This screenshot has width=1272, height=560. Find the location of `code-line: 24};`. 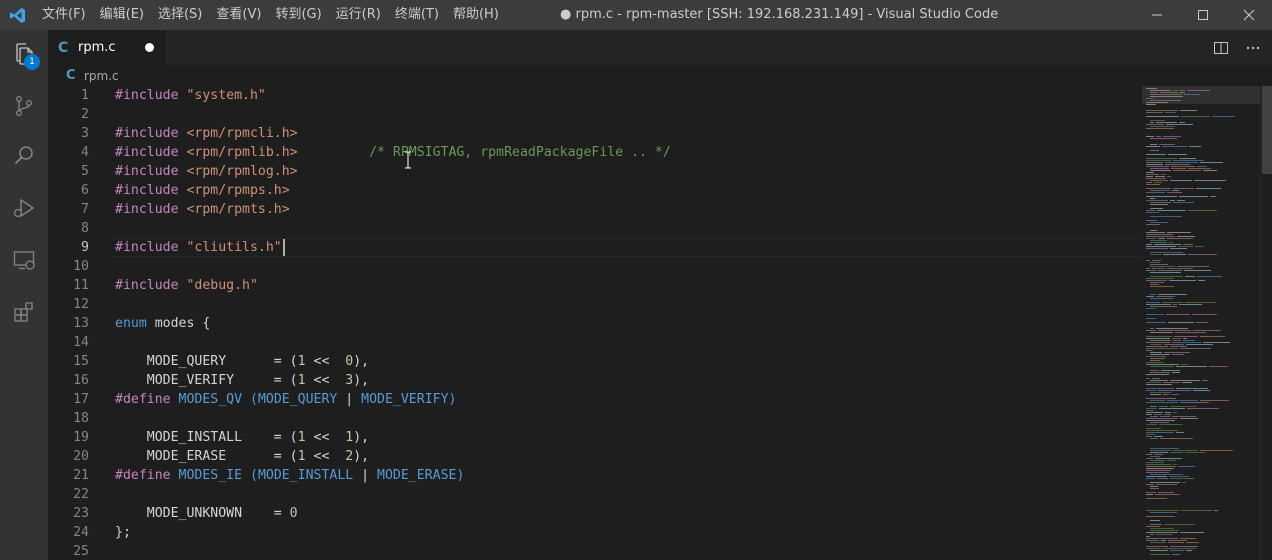

code-line: 24}; is located at coordinates (595, 532).